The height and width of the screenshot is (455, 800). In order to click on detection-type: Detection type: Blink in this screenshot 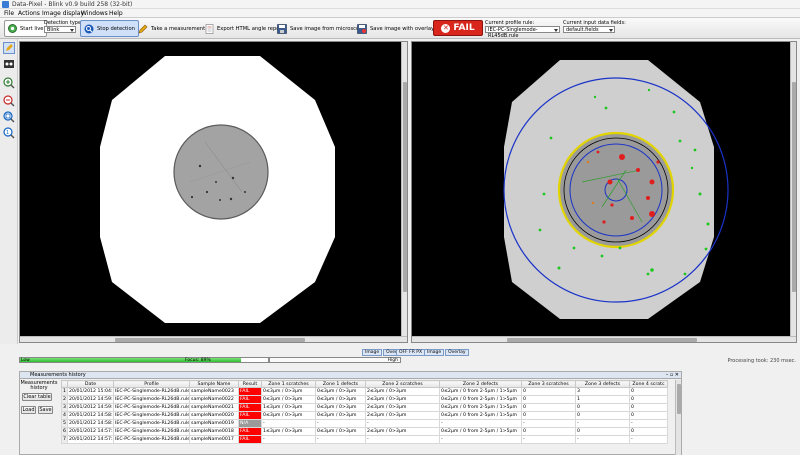, I will do `click(63, 26)`.